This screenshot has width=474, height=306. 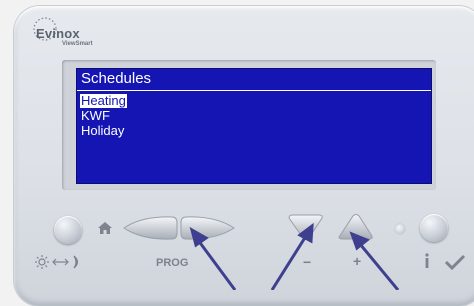 What do you see at coordinates (434, 228) in the screenshot?
I see `confirm-button` at bounding box center [434, 228].